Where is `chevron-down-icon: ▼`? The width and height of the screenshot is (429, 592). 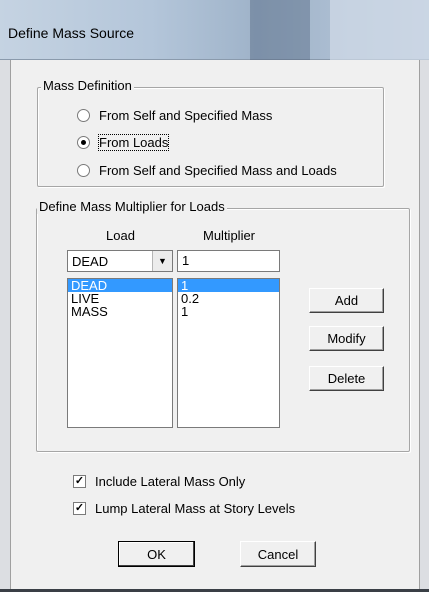
chevron-down-icon: ▼ is located at coordinates (162, 261).